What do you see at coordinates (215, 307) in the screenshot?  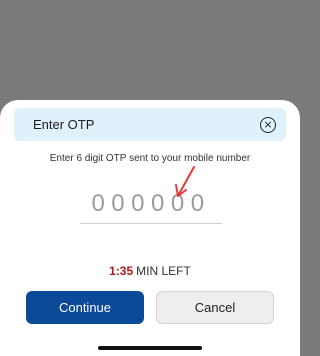 I see `cancel-button: Cancel` at bounding box center [215, 307].